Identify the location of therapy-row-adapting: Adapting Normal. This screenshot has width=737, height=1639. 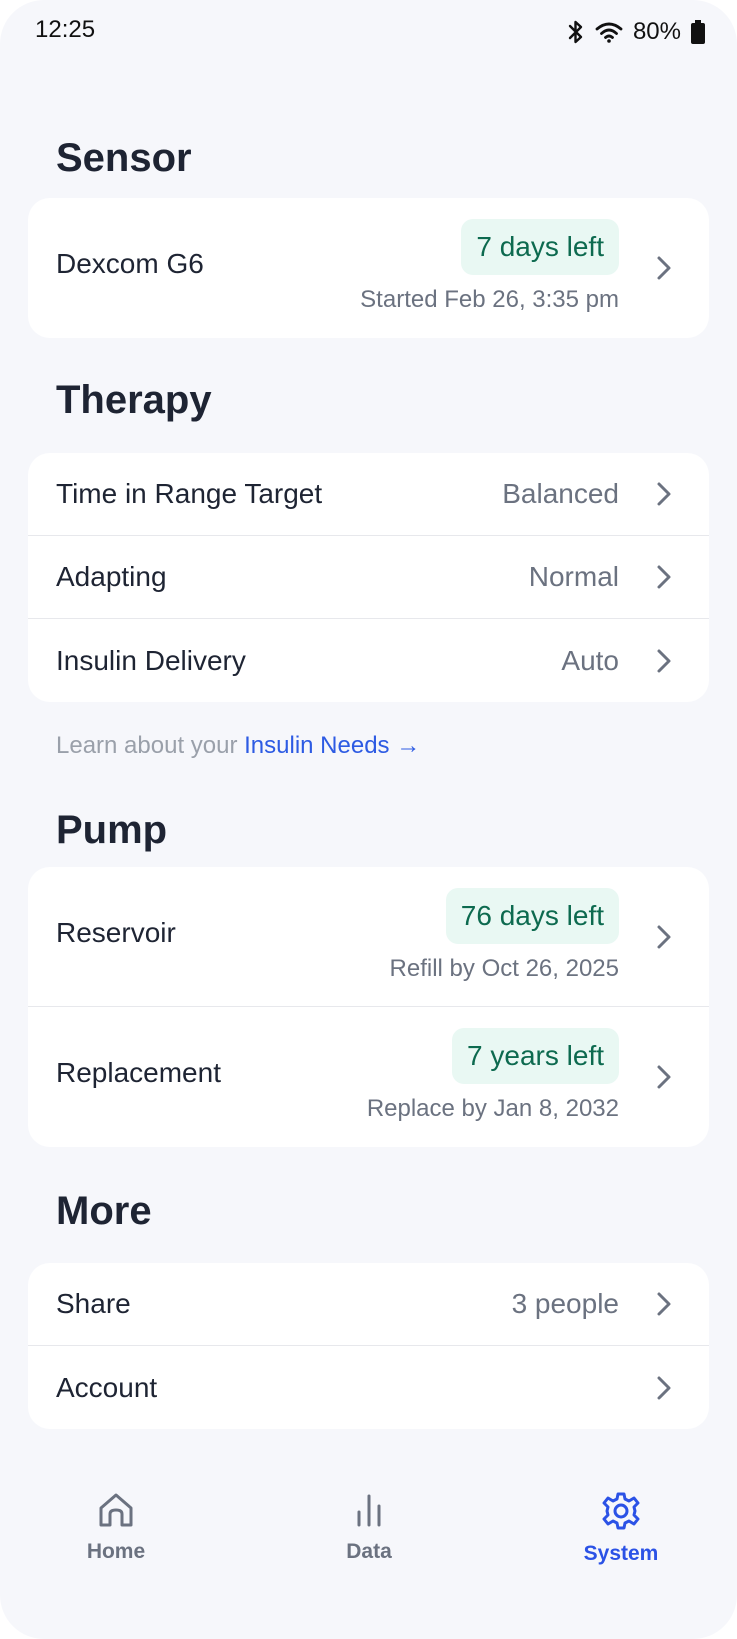
(368, 577).